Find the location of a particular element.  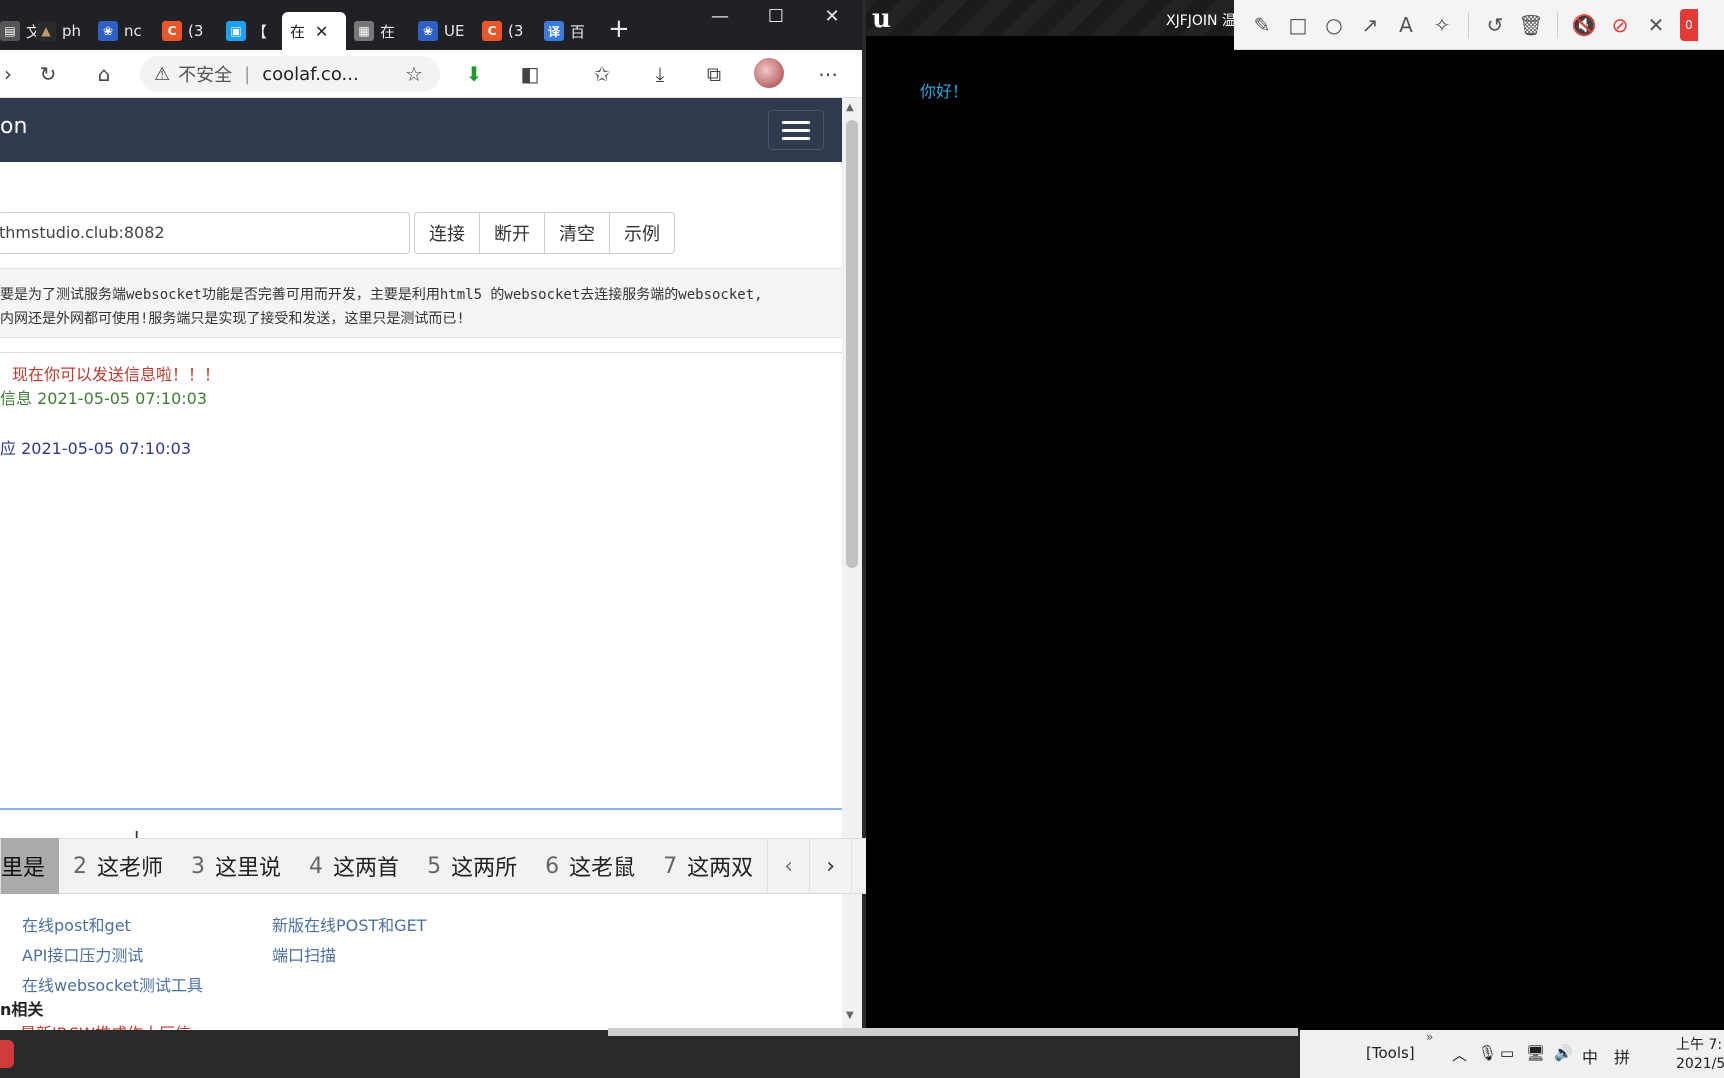

link-port-scan: 端口扫描 is located at coordinates (304, 954).